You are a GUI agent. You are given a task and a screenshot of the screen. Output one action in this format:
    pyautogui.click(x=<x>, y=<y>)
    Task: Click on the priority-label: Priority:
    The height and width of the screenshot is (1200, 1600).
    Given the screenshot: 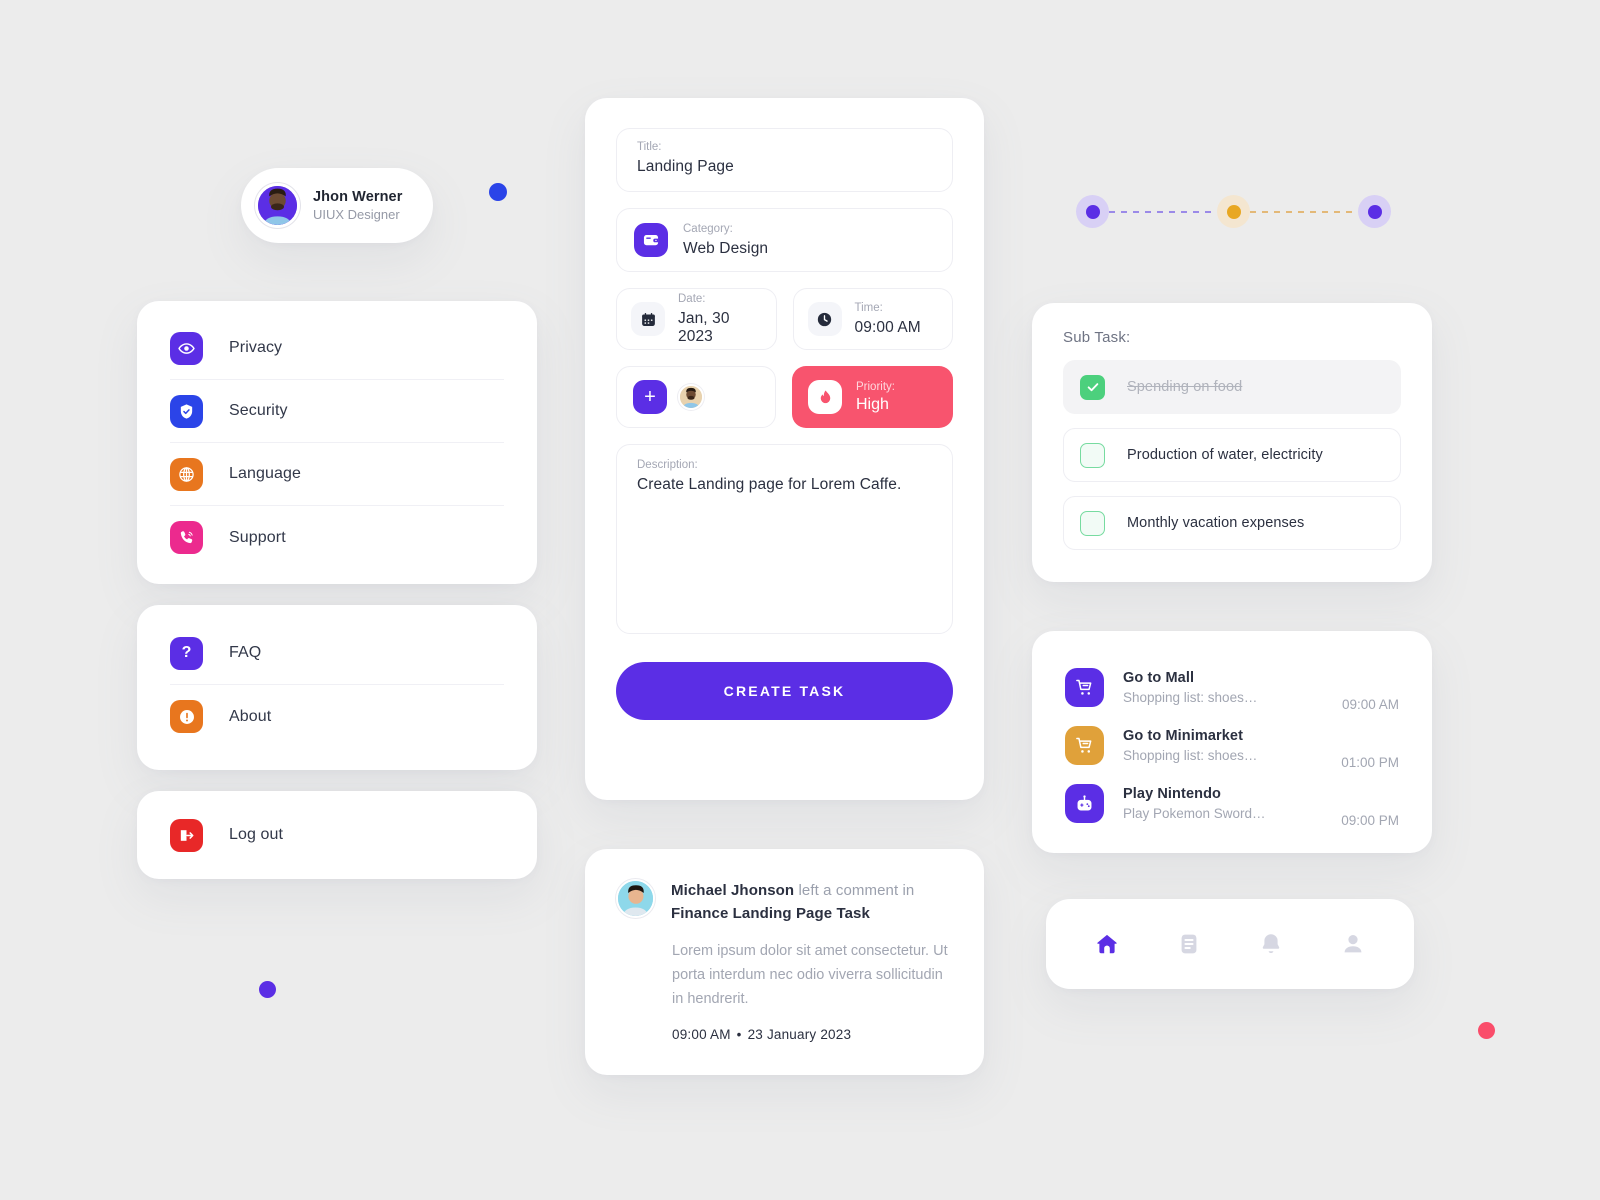 What is the action you would take?
    pyautogui.click(x=875, y=386)
    